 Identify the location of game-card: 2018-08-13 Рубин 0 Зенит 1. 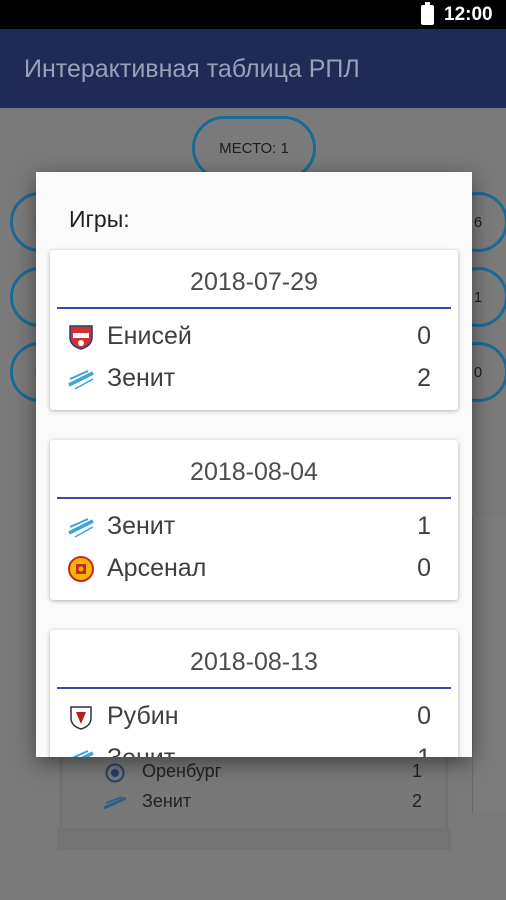
(254, 693).